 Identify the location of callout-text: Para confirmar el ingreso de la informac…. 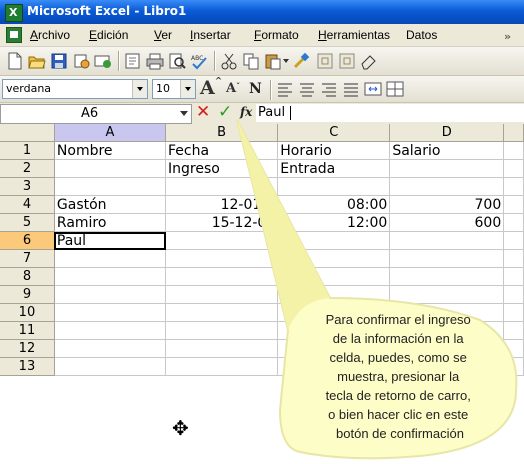
(400, 376).